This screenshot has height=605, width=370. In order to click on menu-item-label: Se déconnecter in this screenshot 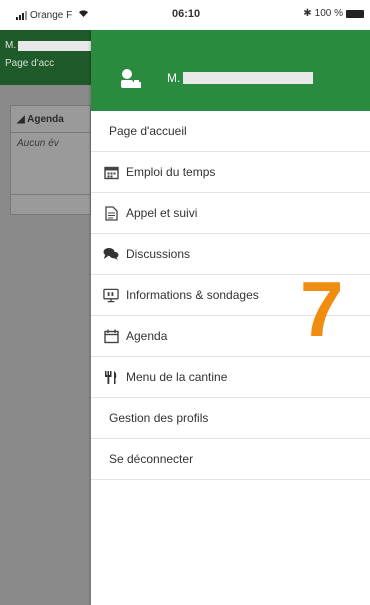, I will do `click(151, 459)`.